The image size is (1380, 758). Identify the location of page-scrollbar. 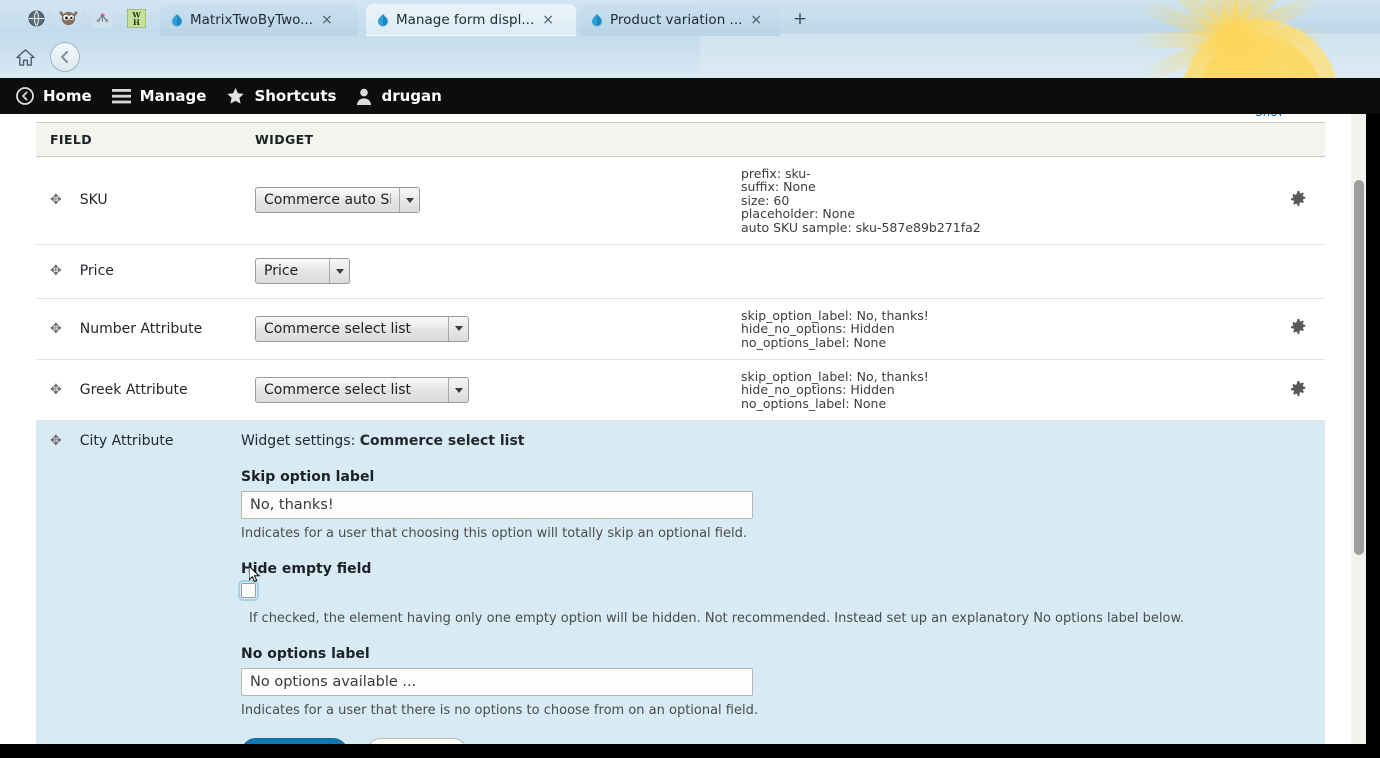
(1358, 429).